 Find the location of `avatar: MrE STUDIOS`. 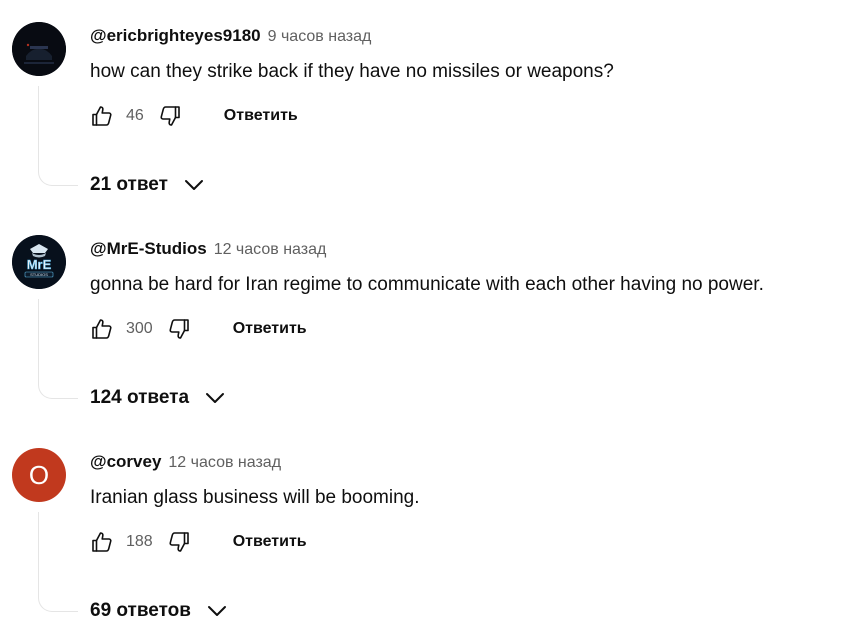

avatar: MrE STUDIOS is located at coordinates (39, 262).